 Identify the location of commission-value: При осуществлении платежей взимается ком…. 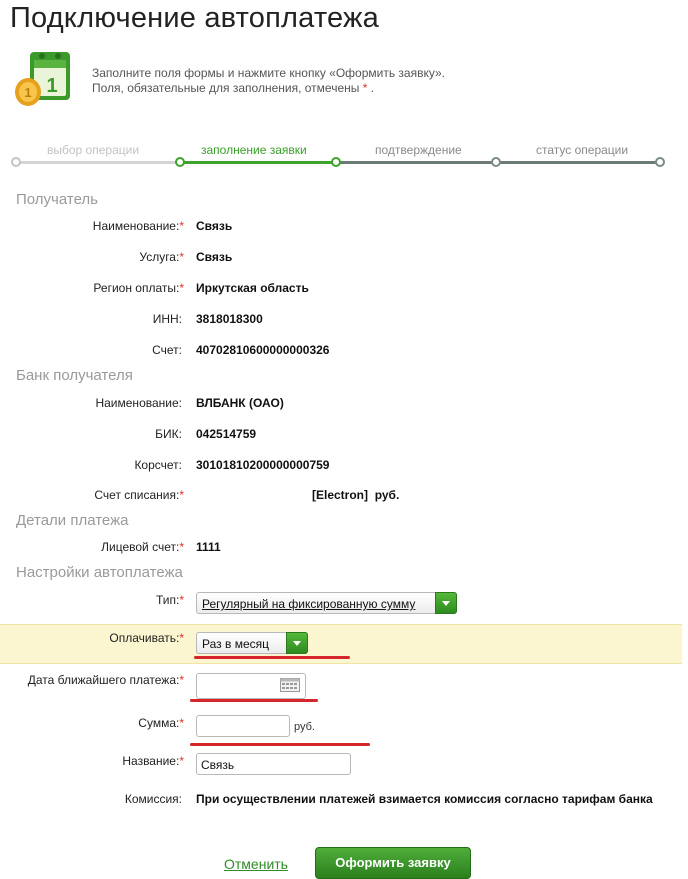
(424, 799).